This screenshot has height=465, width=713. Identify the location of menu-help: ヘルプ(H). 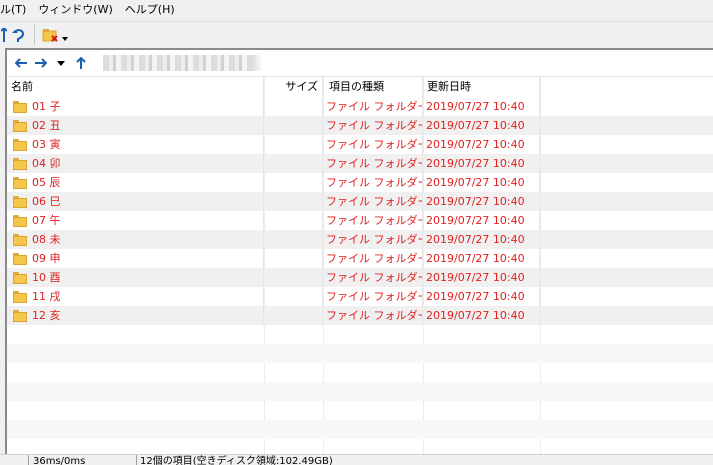
(150, 10).